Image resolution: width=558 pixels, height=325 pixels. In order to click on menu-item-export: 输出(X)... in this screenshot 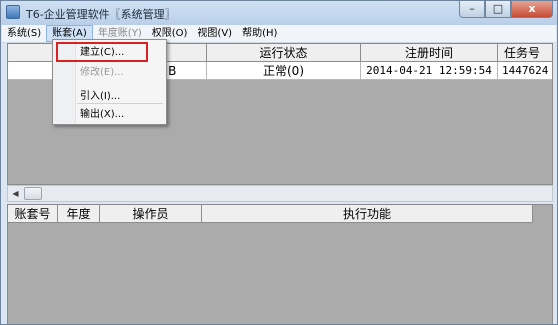, I will do `click(102, 114)`.